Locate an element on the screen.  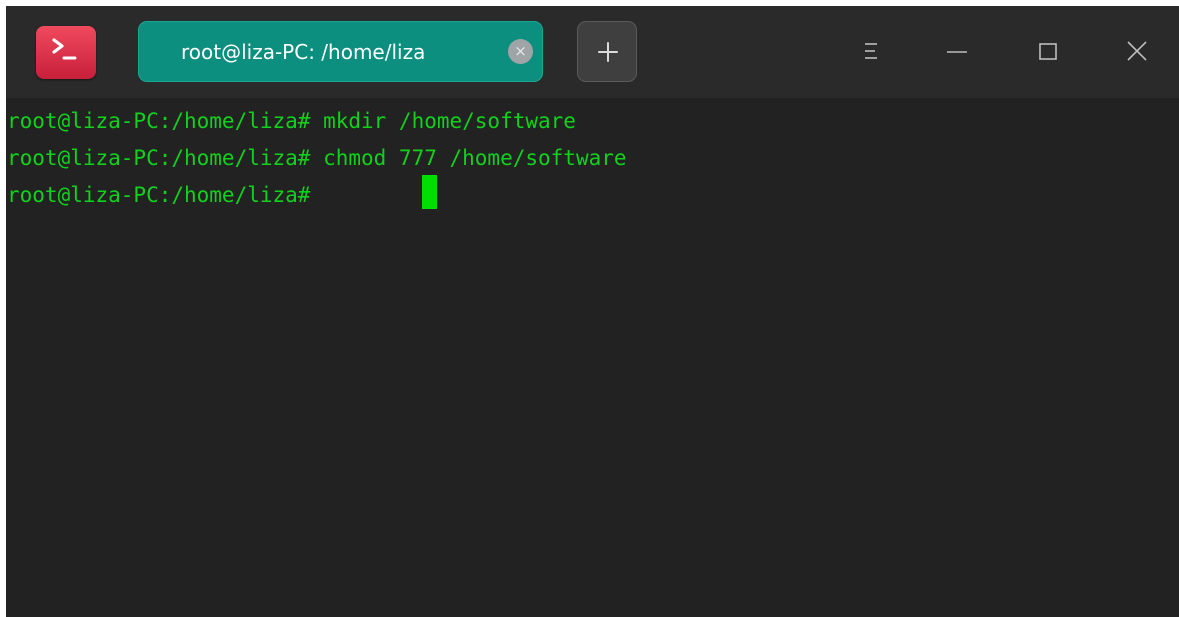
minimize-icon is located at coordinates (957, 52).